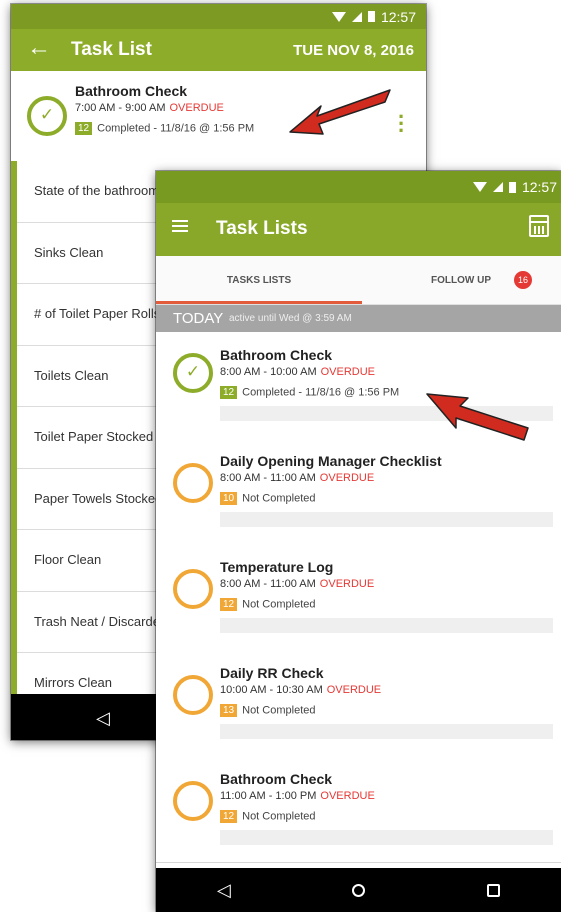 Image resolution: width=561 pixels, height=912 pixels. Describe the element at coordinates (259, 280) in the screenshot. I see `tab-tasks-lists: TASKS LISTS` at that location.